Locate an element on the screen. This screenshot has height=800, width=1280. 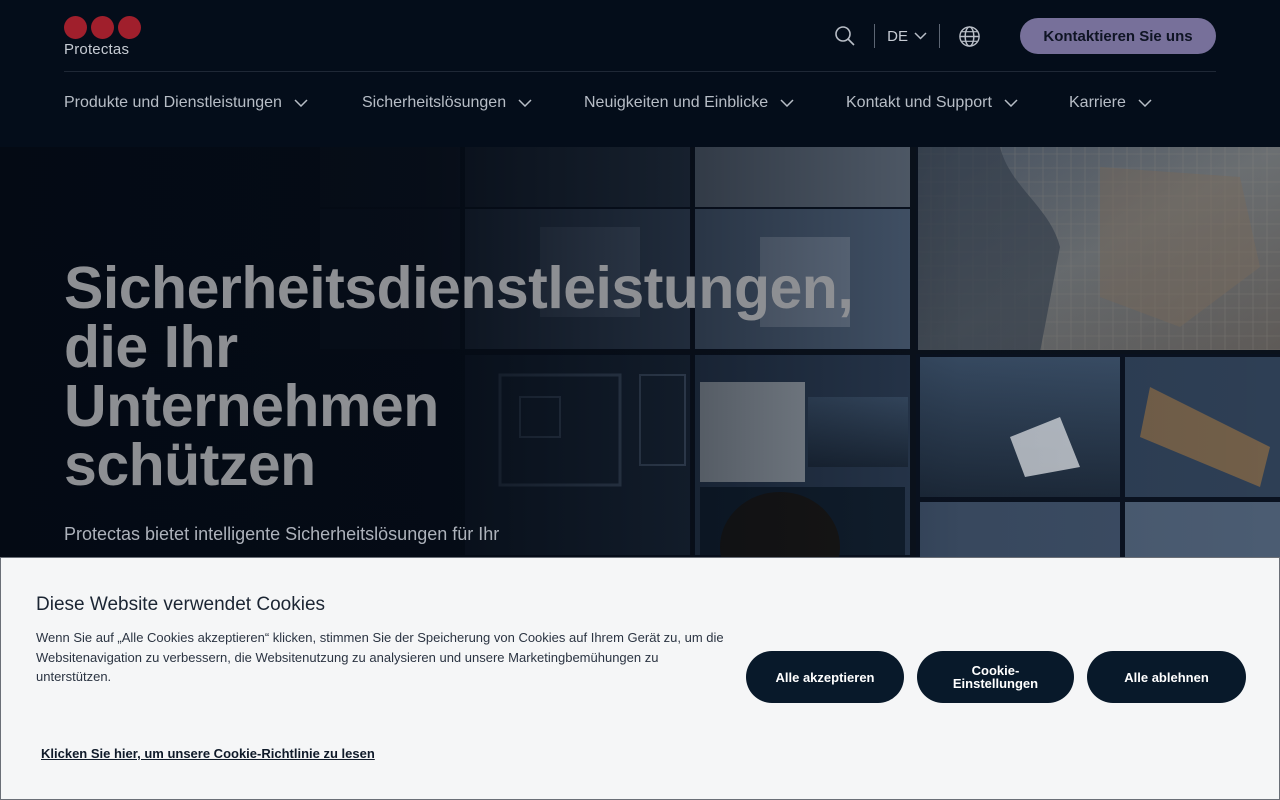
nav-item-label: Kontakt und Support is located at coordinates (919, 102).